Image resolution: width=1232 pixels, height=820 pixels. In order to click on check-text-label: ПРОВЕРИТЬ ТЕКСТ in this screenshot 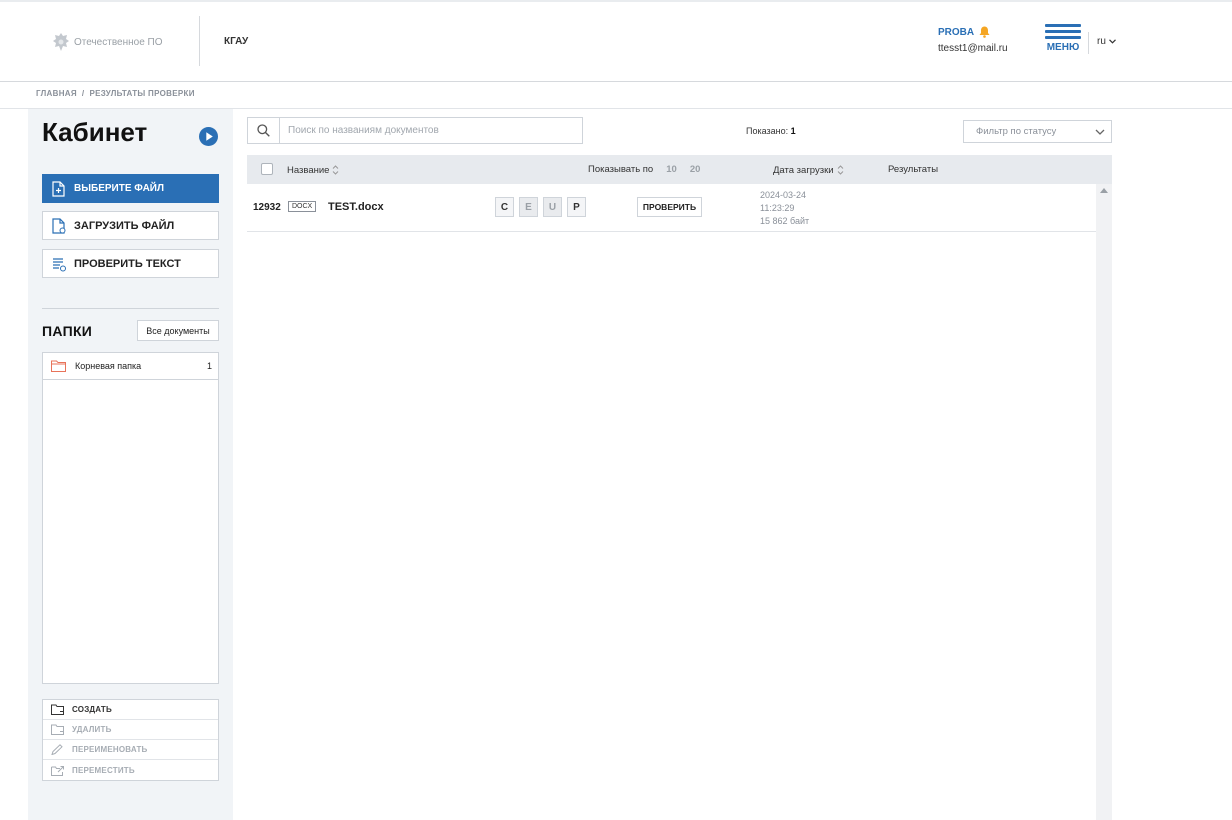, I will do `click(127, 263)`.